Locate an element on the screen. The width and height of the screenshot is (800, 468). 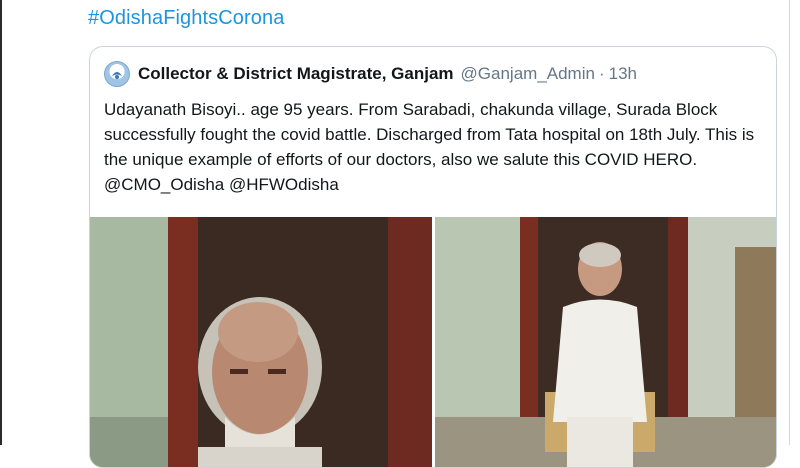
page-left-border is located at coordinates (1, 222).